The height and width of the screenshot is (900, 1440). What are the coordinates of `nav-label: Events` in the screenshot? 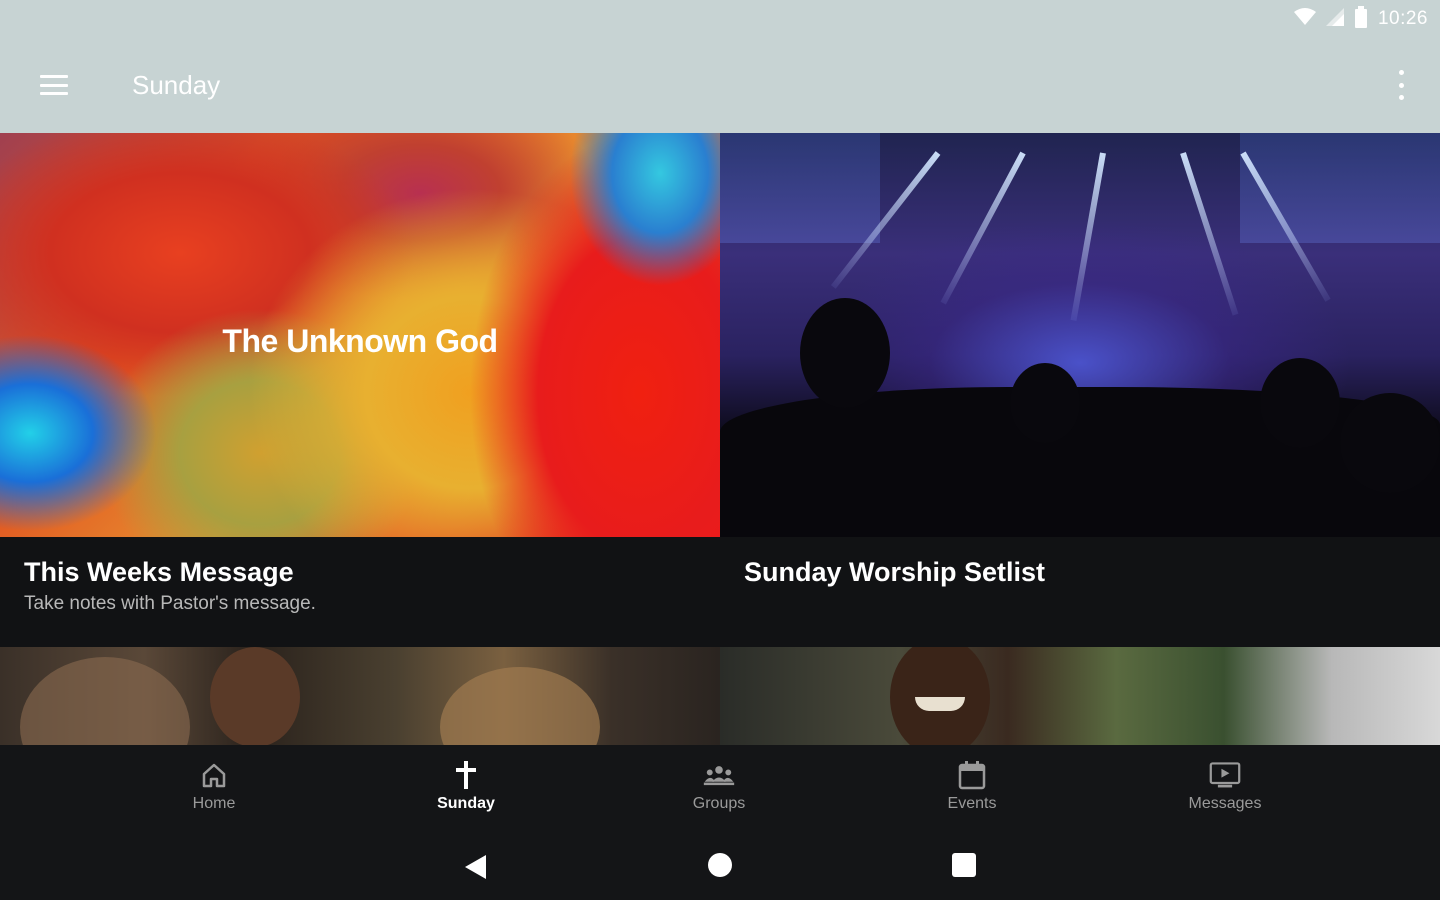 It's located at (972, 803).